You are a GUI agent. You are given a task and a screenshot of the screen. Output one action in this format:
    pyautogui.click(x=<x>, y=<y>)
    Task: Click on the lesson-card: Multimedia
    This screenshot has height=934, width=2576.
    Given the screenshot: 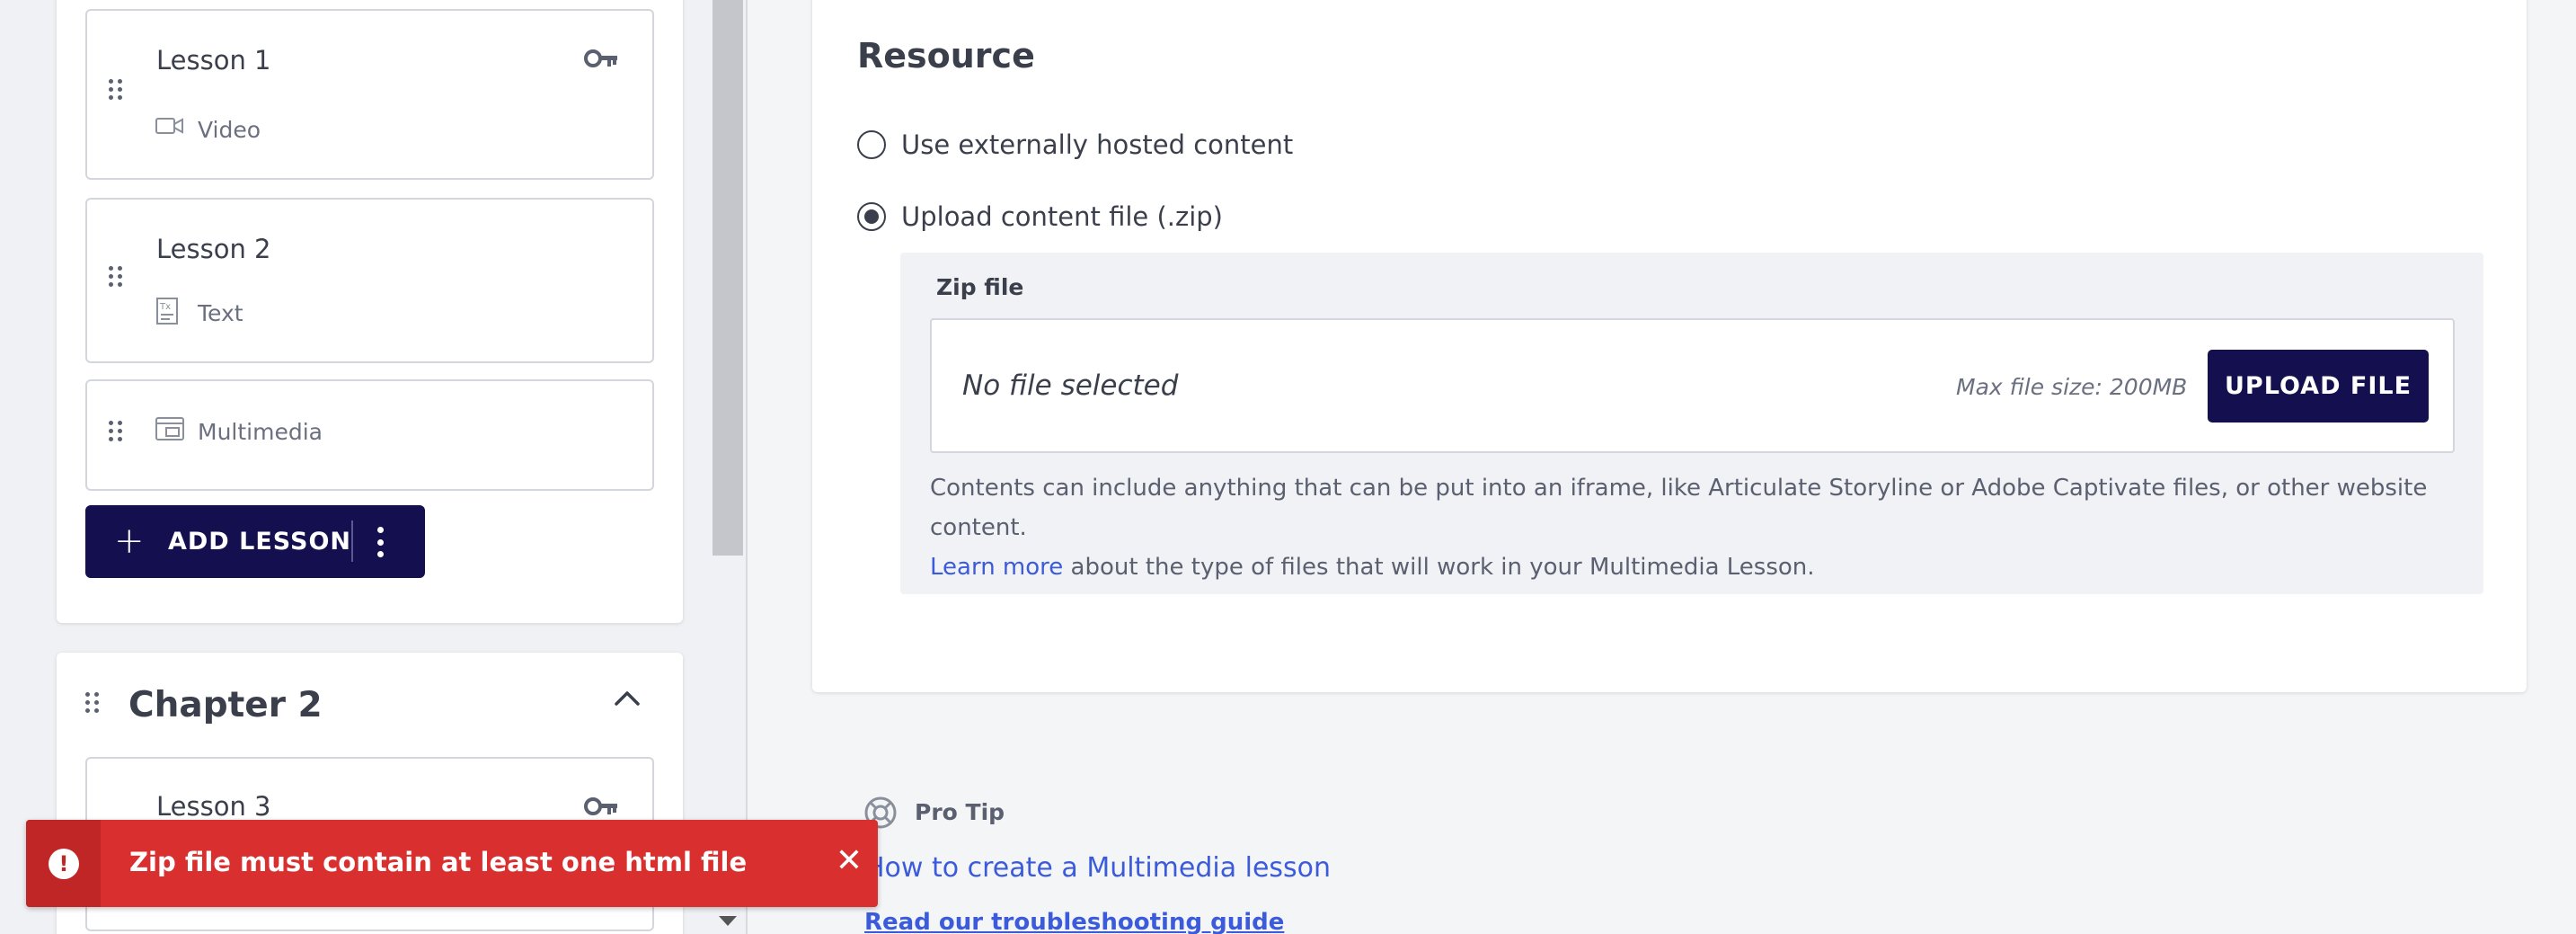 What is the action you would take?
    pyautogui.click(x=369, y=435)
    